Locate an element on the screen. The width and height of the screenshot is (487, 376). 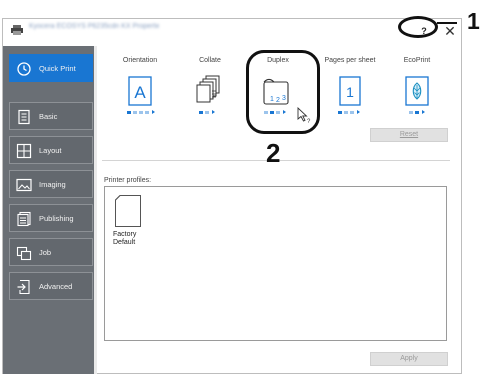
sidebar-item-label: Publishing is located at coordinates (56, 218).